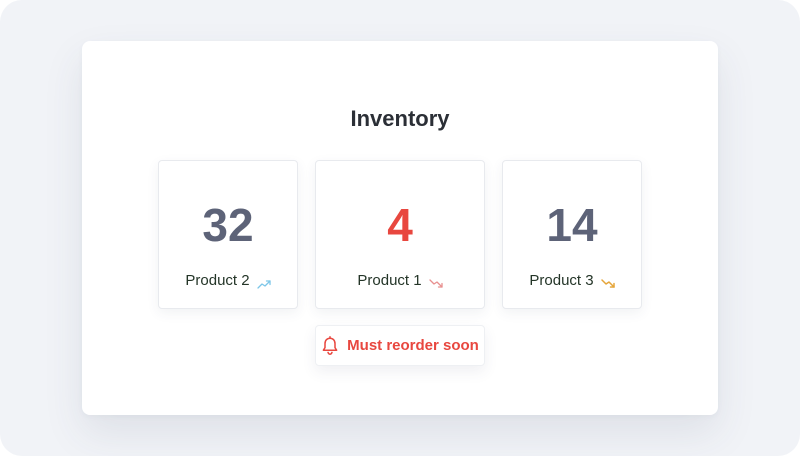 The image size is (800, 456). Describe the element at coordinates (400, 118) in the screenshot. I see `page-title: Inventory` at that location.